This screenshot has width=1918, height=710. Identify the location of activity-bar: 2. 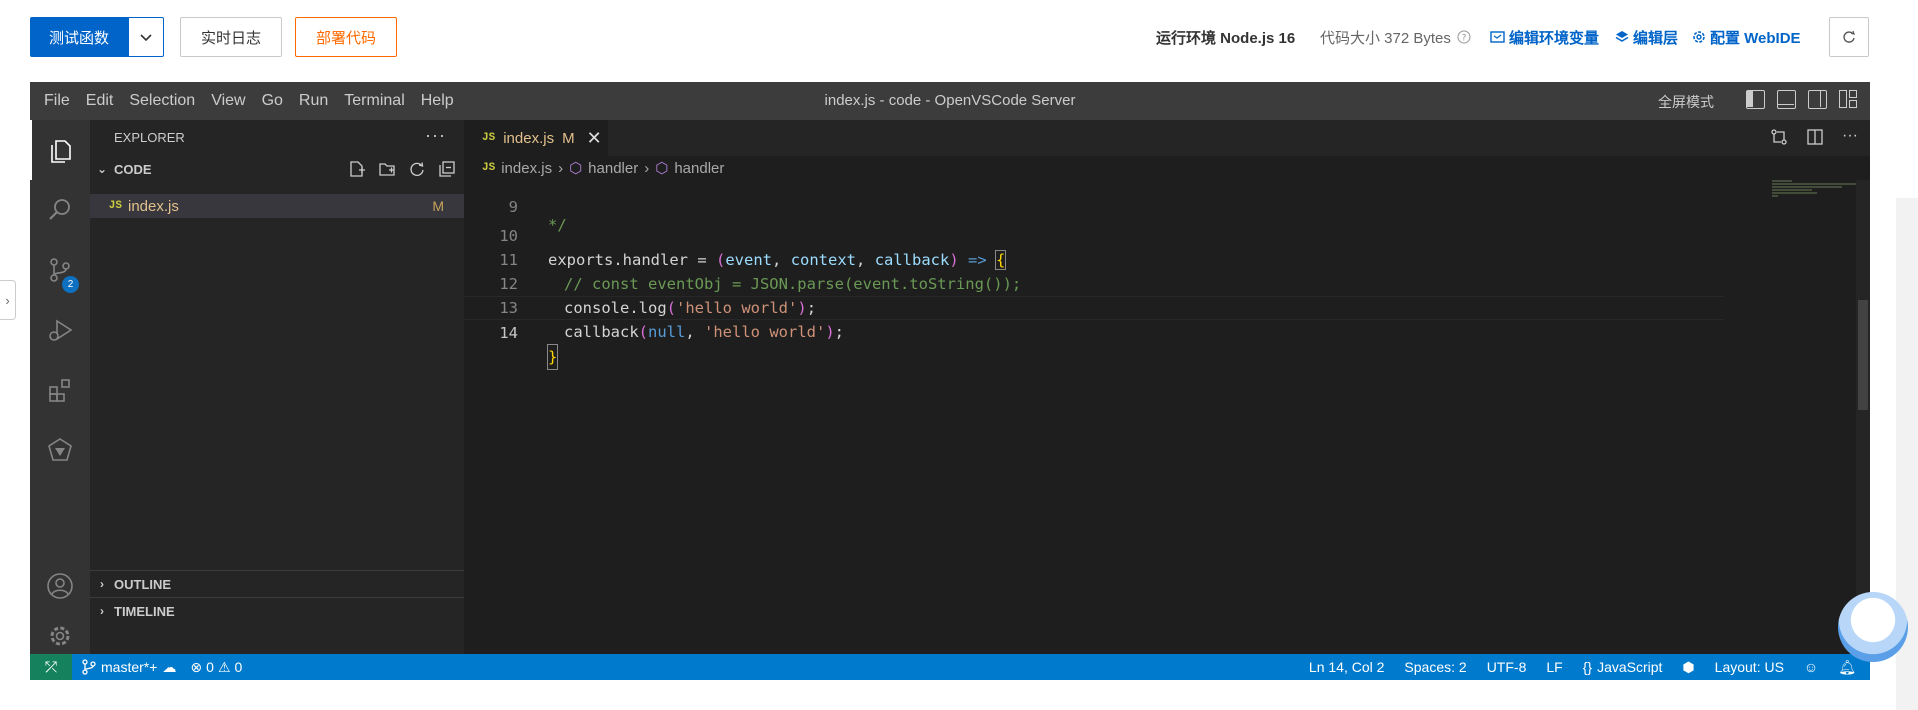
(60, 387).